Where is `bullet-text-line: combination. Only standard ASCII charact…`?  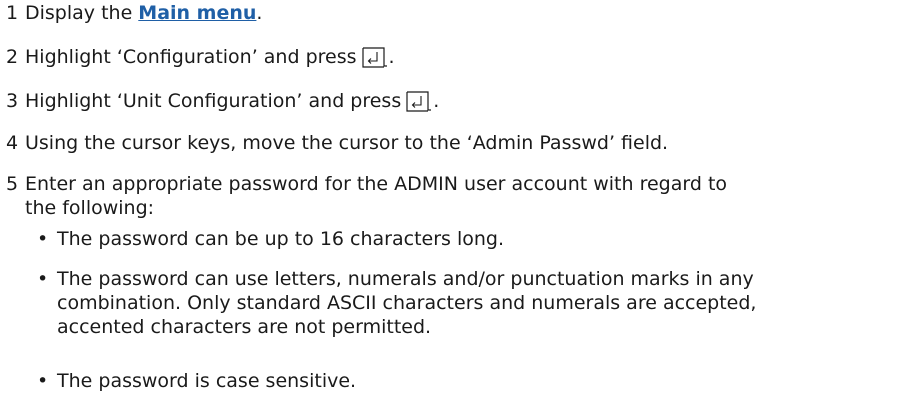 bullet-text-line: combination. Only standard ASCII charact… is located at coordinates (407, 303).